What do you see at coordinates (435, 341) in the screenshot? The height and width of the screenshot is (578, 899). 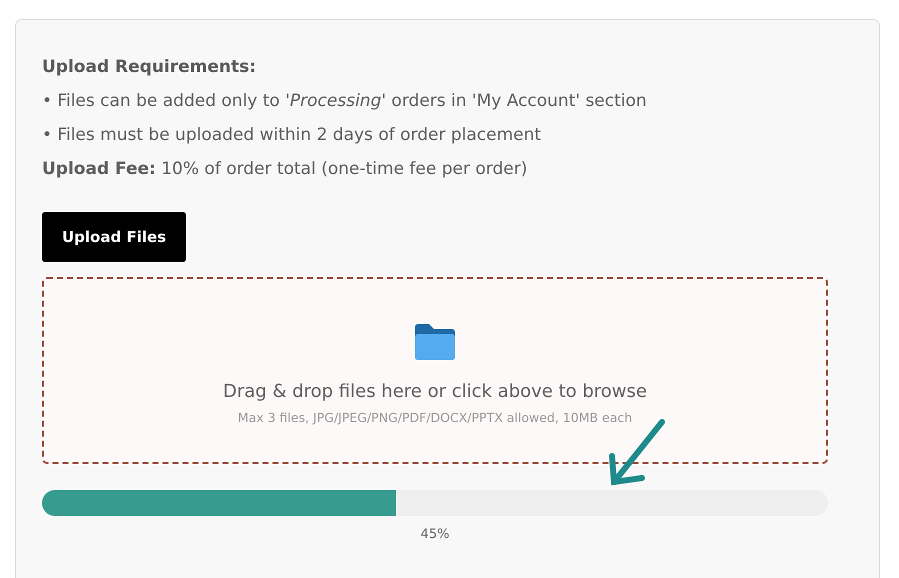 I see `folder-icon` at bounding box center [435, 341].